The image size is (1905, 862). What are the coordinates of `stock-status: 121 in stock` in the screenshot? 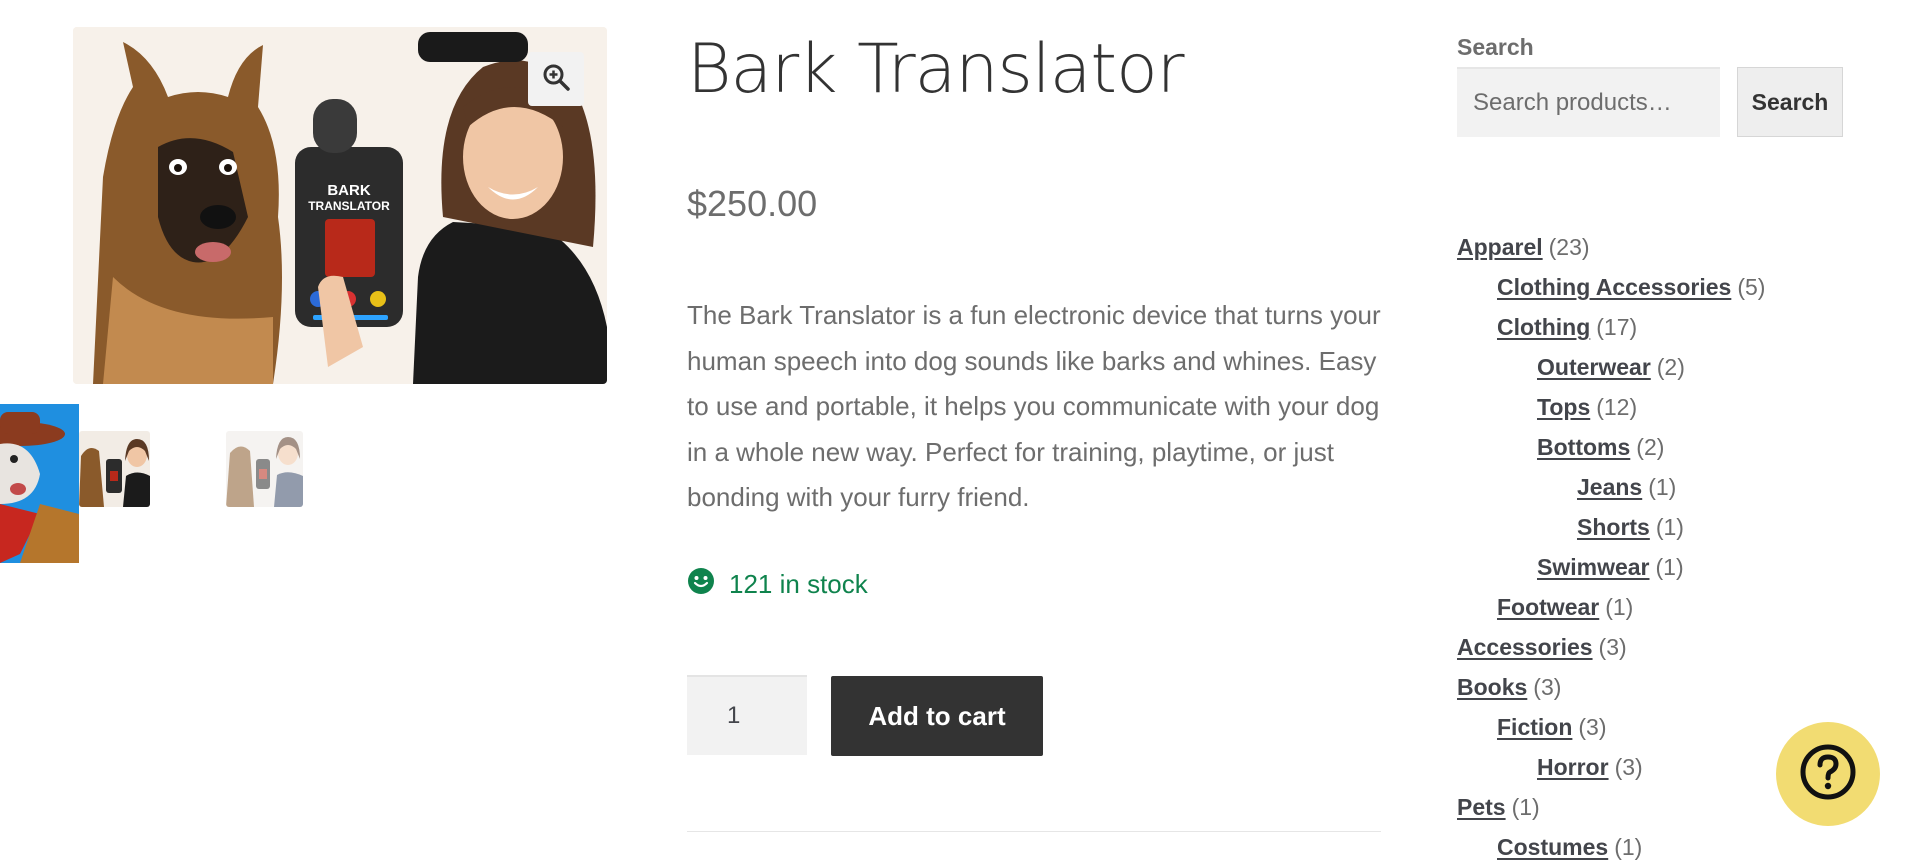 It's located at (777, 584).